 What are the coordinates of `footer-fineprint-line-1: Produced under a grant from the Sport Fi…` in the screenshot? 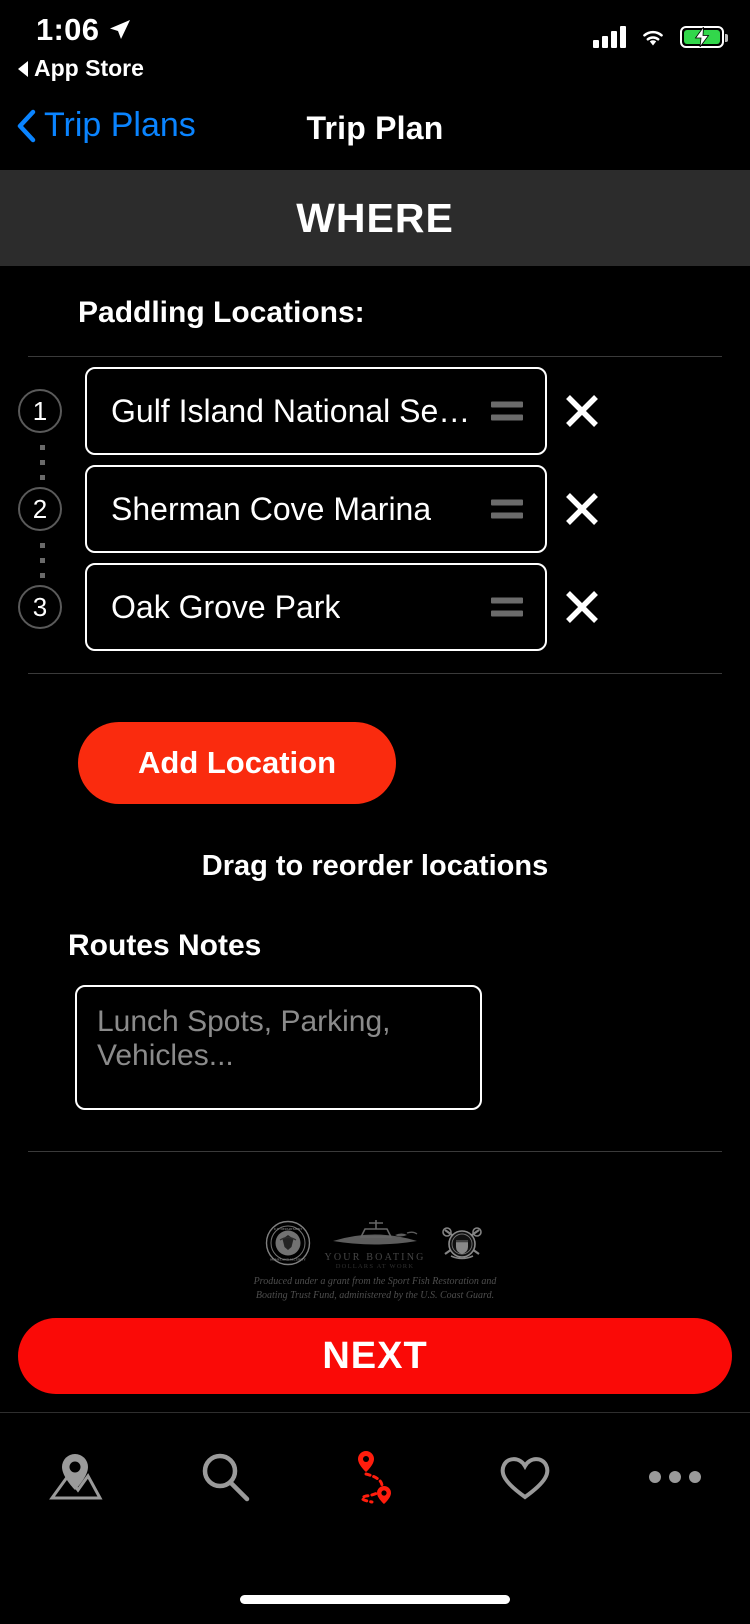 It's located at (375, 1281).